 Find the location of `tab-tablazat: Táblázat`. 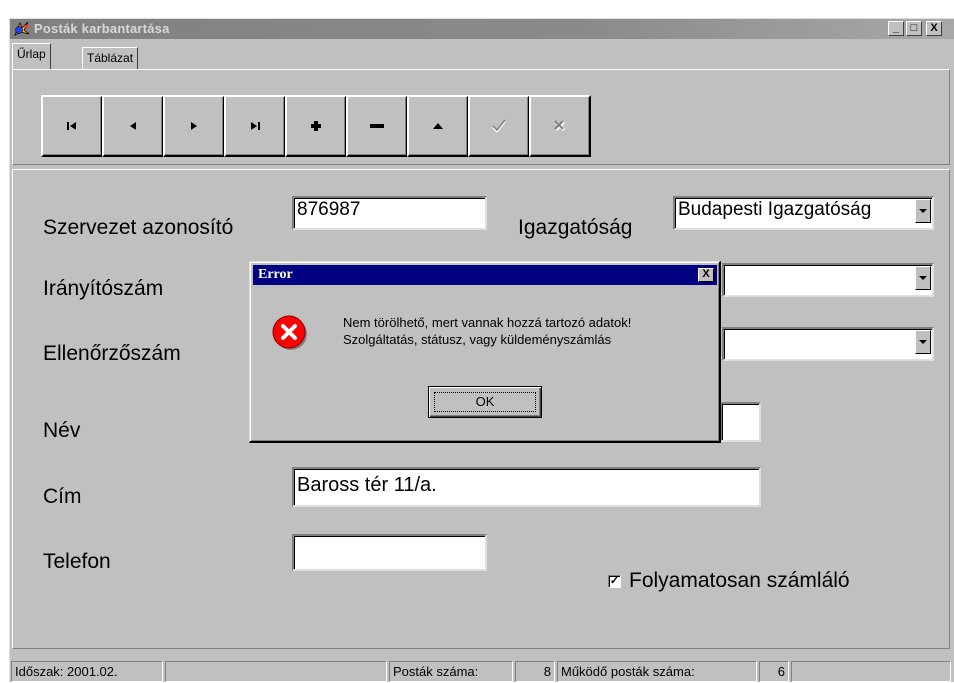

tab-tablazat: Táblázat is located at coordinates (110, 58).